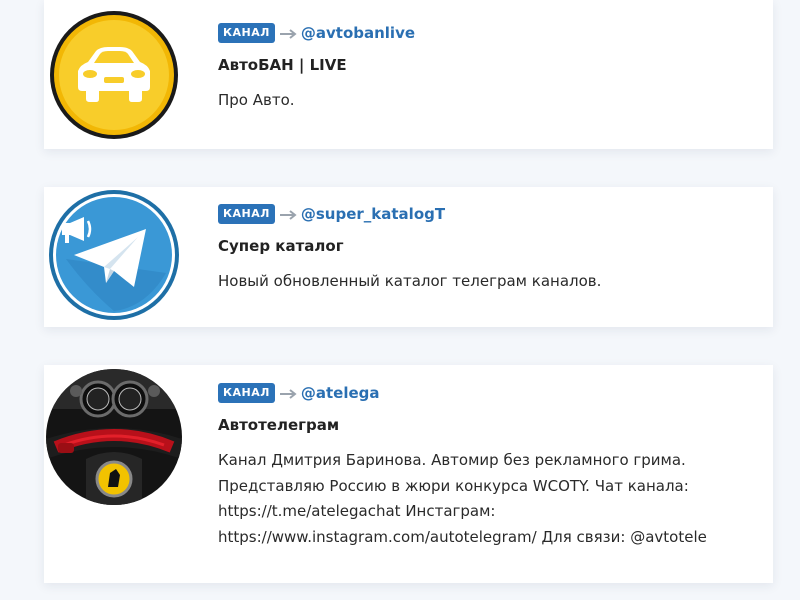  I want to click on channel-title: АвтоБАН | LIVE, so click(490, 65).